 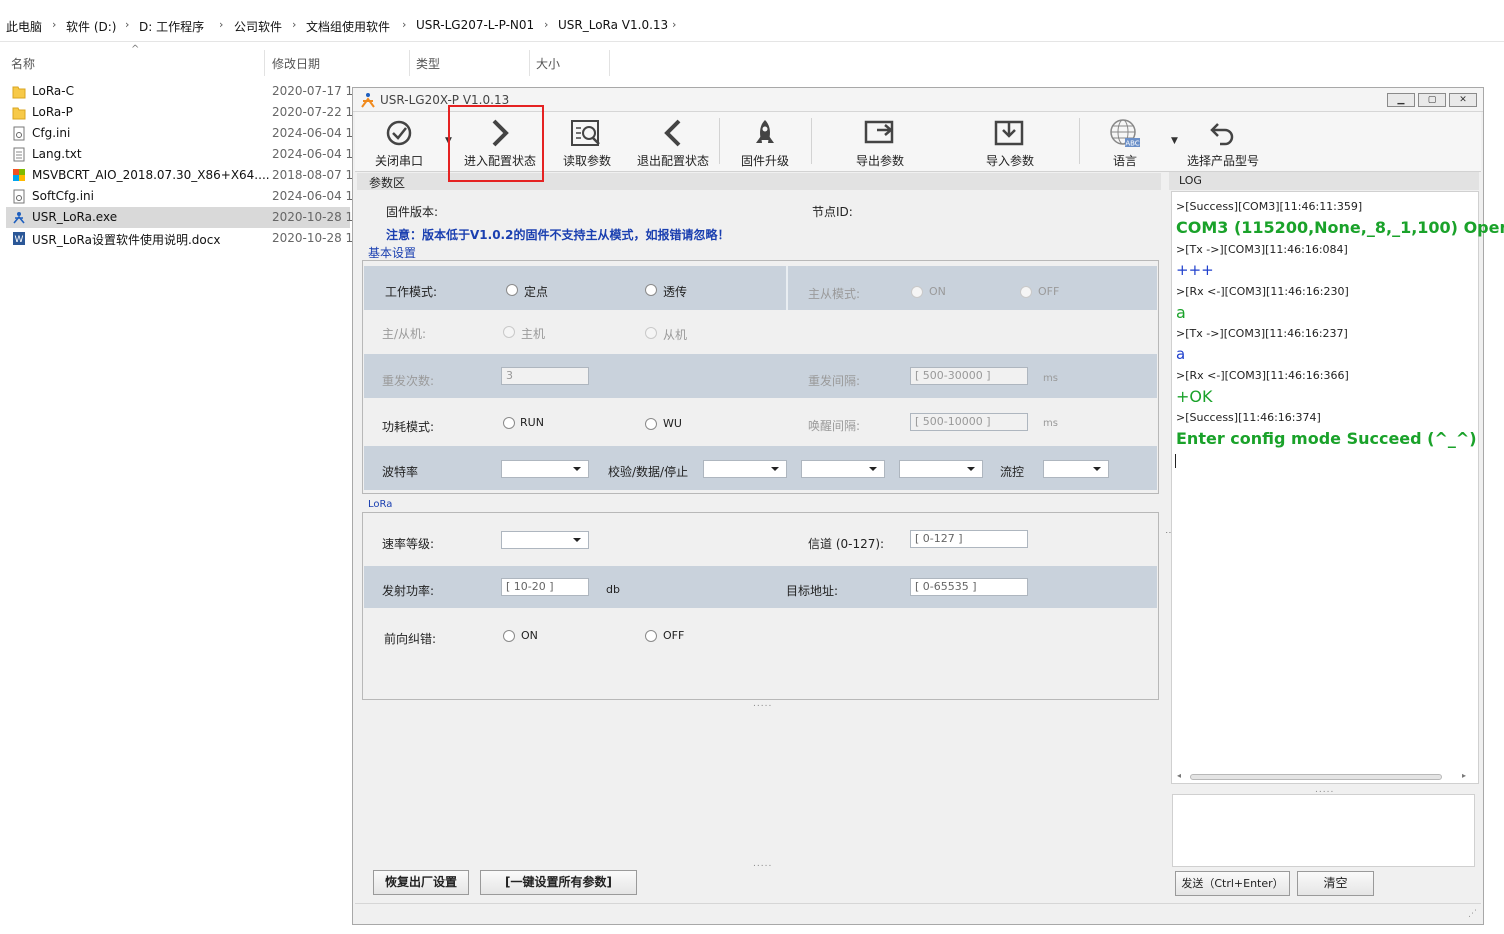 I want to click on settings-row, so click(x=760, y=376).